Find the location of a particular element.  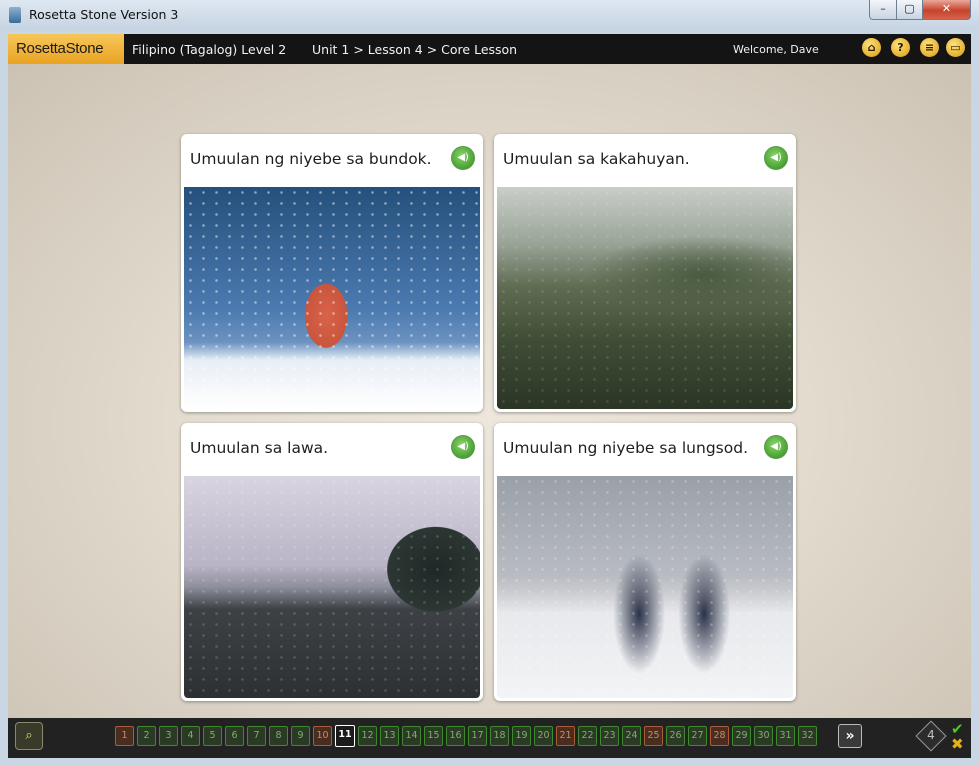

page-button: 14 is located at coordinates (411, 736).